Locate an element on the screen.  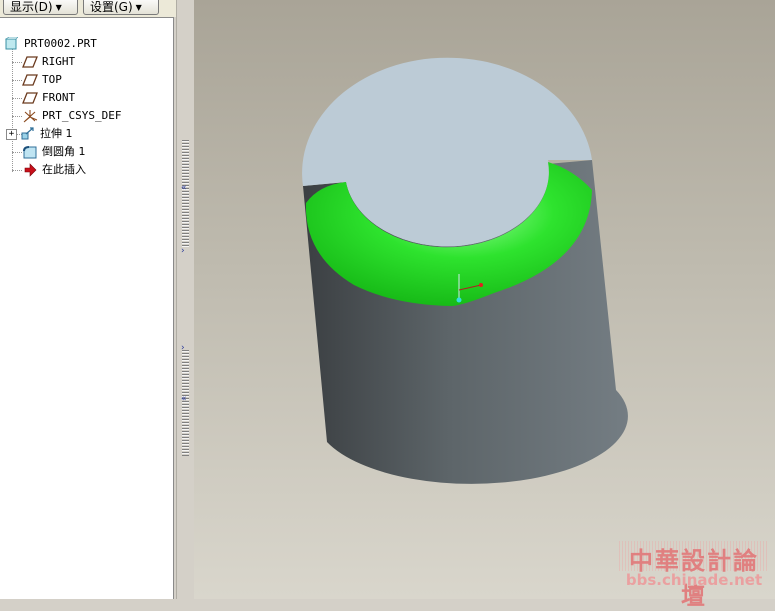
expand-plus-icon: + is located at coordinates (11, 134).